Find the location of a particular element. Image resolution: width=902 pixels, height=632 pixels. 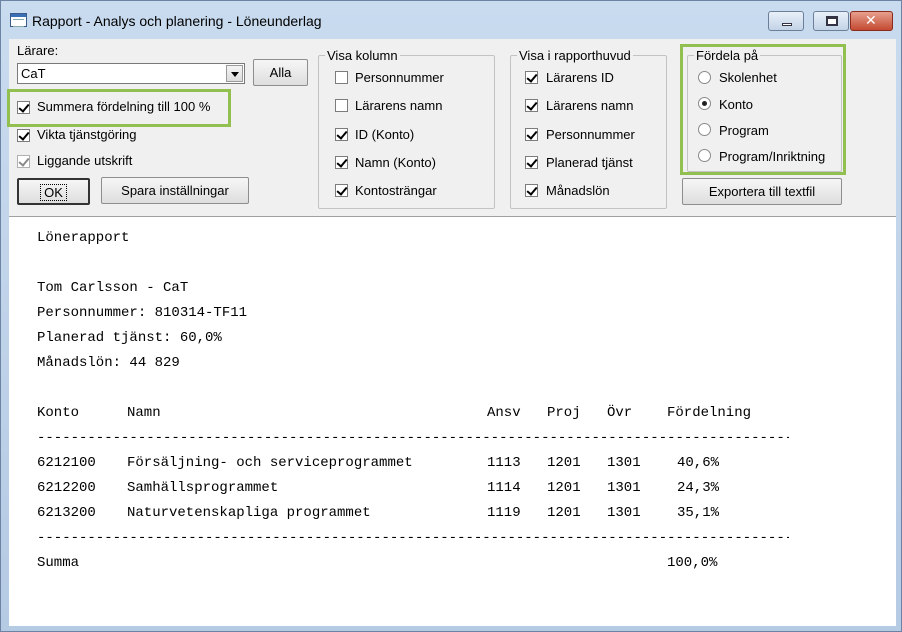

ok-button: OK is located at coordinates (53, 191).